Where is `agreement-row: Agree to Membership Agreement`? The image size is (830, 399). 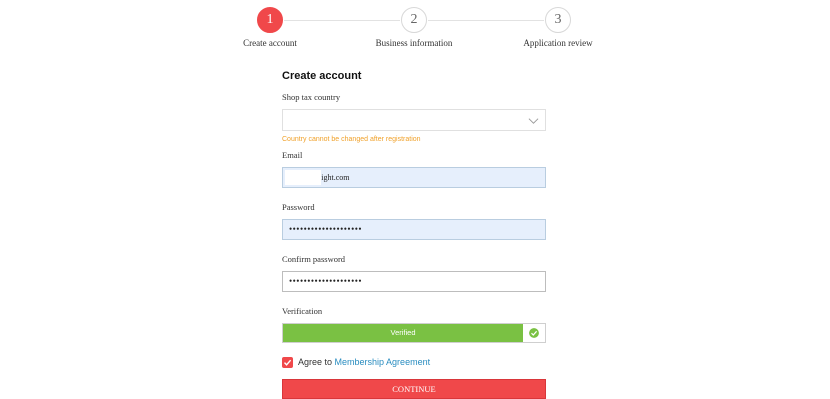 agreement-row: Agree to Membership Agreement is located at coordinates (414, 362).